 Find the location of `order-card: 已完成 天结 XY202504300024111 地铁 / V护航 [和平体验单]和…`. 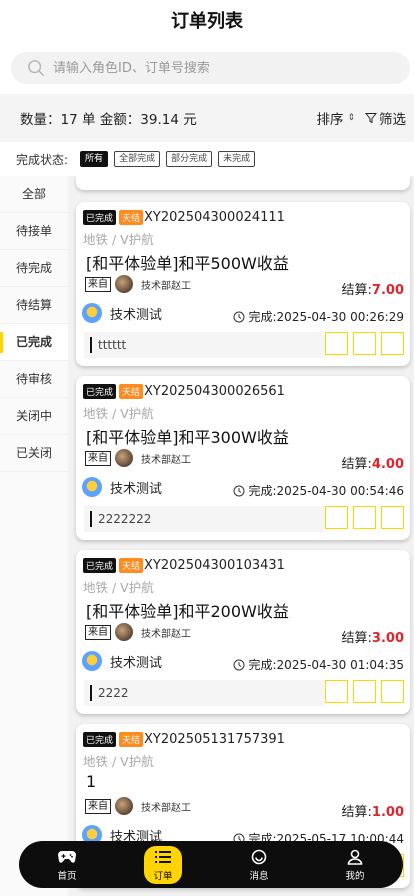

order-card: 已完成 天结 XY202504300024111 地铁 / V护航 [和平体验单]和… is located at coordinates (243, 284).